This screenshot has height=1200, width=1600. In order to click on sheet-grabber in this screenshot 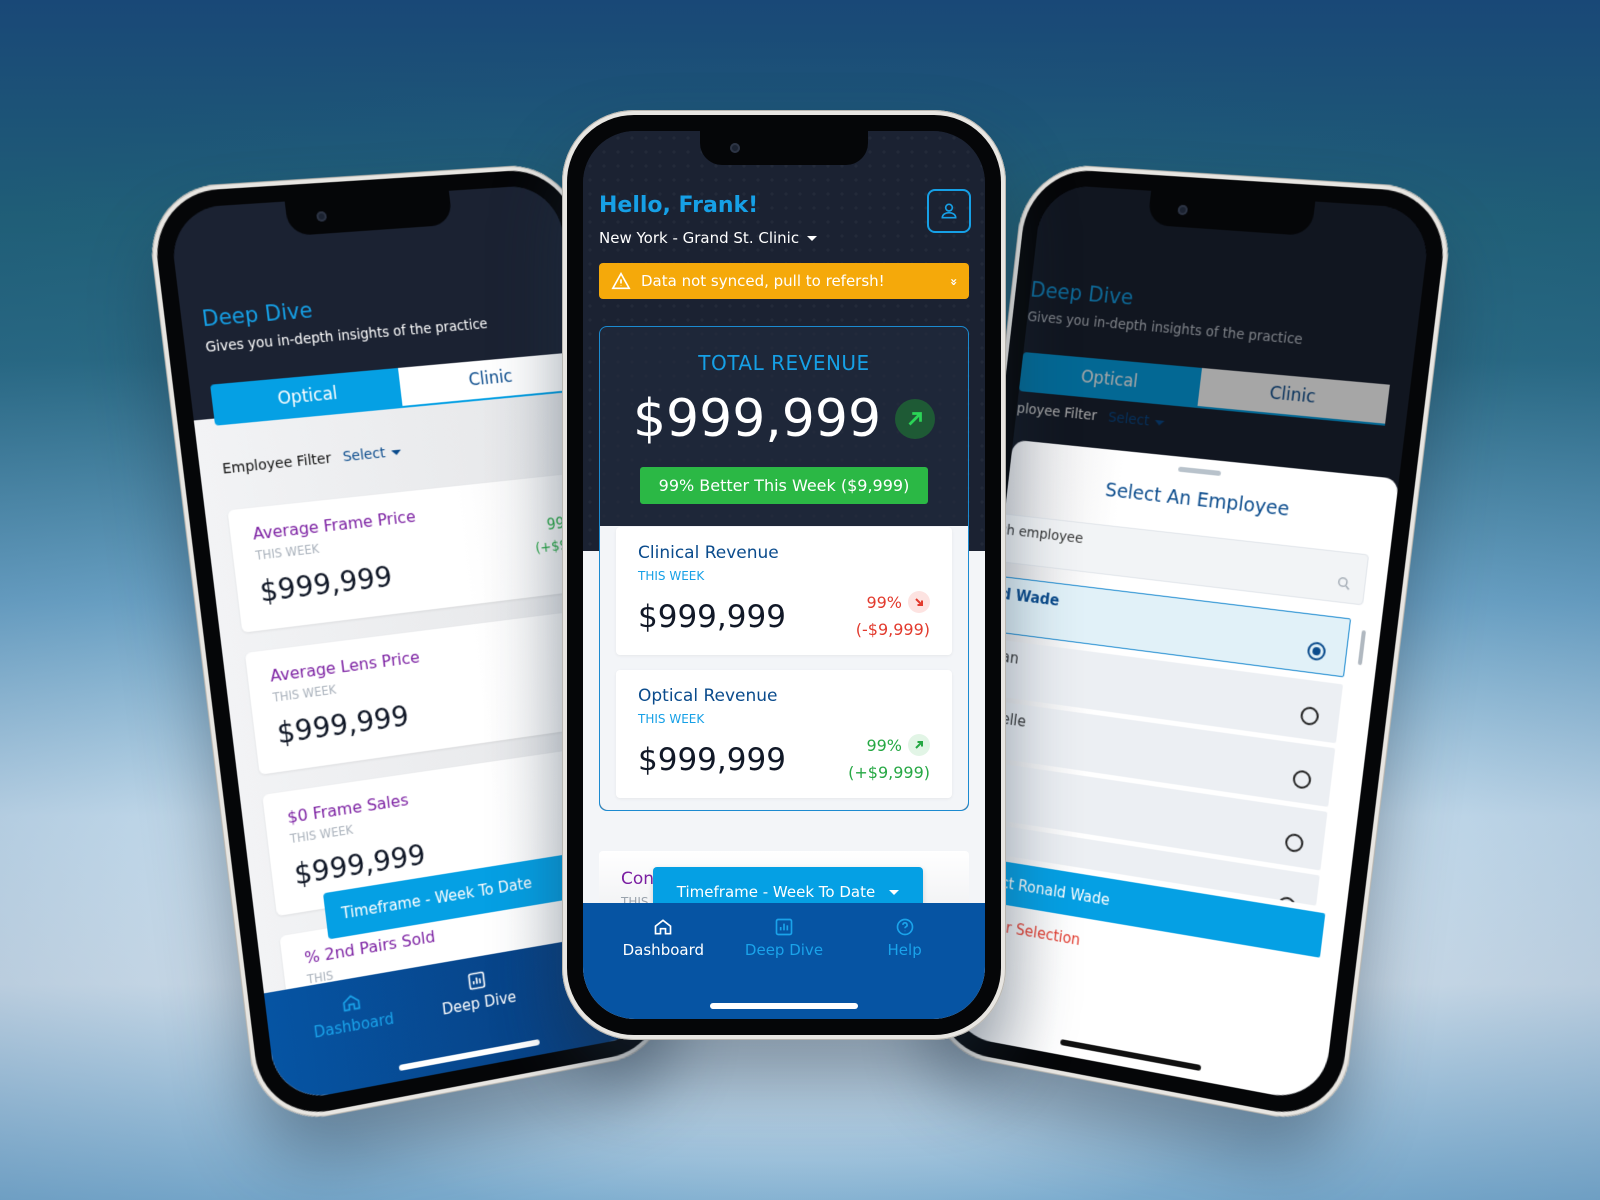, I will do `click(1199, 471)`.